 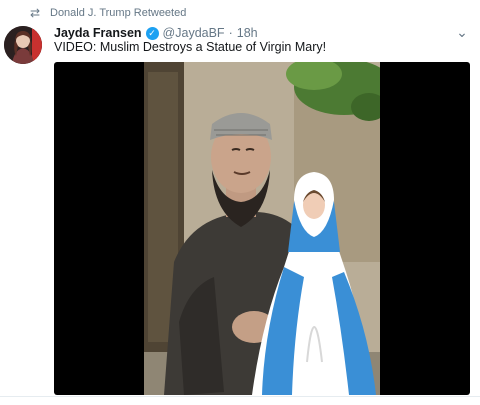 What do you see at coordinates (152, 33) in the screenshot?
I see `verified-badge-icon: ✓` at bounding box center [152, 33].